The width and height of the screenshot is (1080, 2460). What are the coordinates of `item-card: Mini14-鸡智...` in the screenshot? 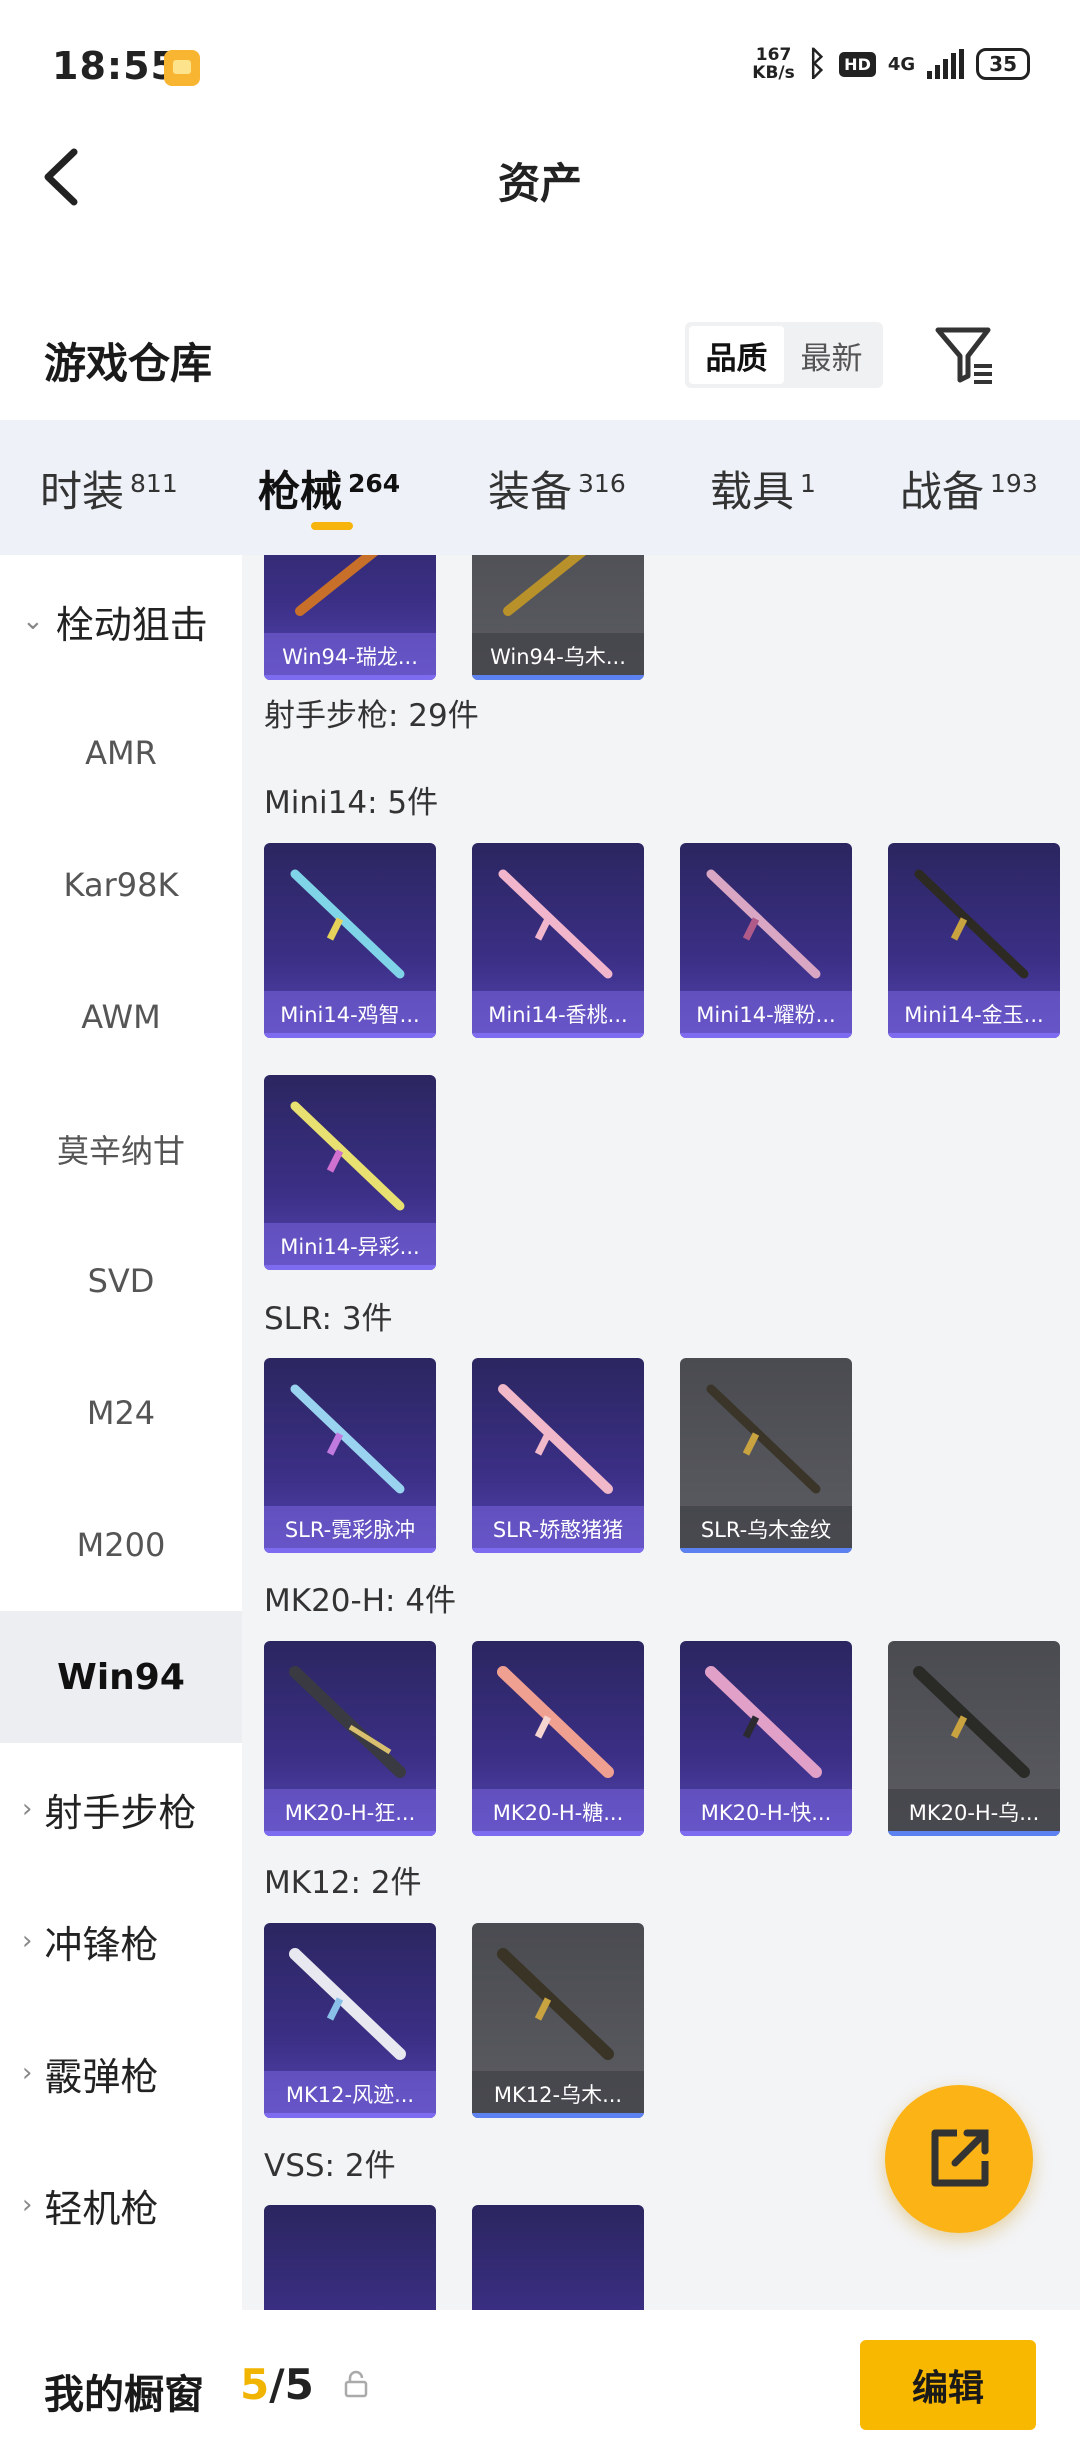 It's located at (350, 940).